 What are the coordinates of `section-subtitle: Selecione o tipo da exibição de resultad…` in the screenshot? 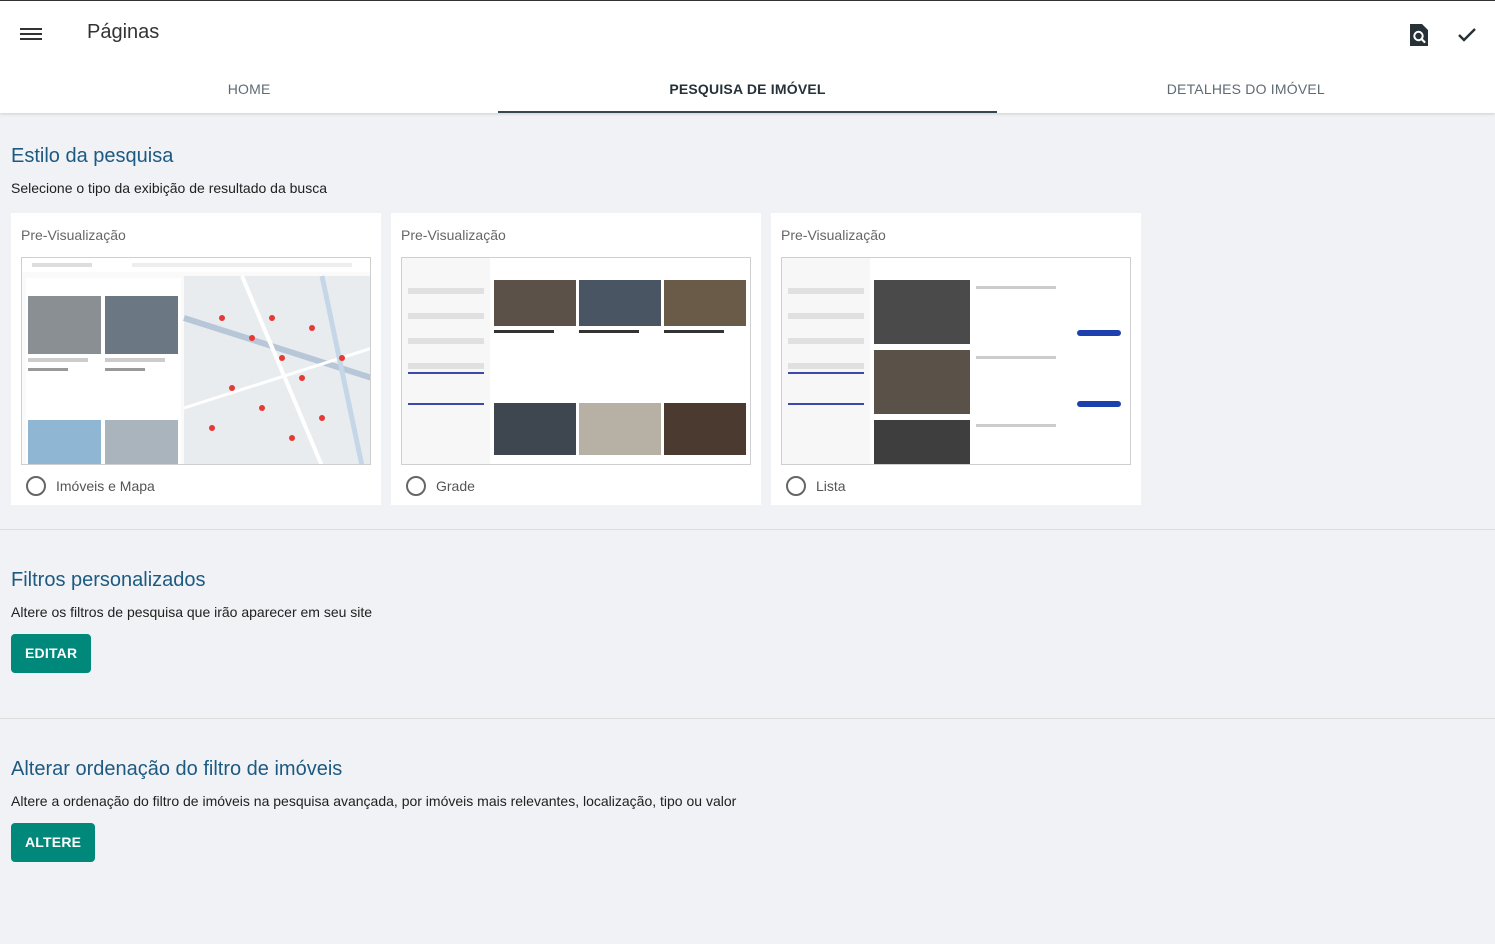 It's located at (169, 188).